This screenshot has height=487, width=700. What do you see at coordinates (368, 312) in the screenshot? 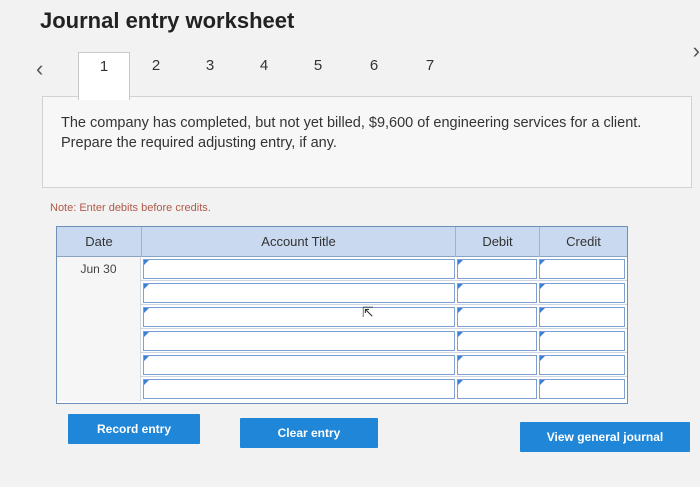
I see `mouse-cursor-icon: ⇱` at bounding box center [368, 312].